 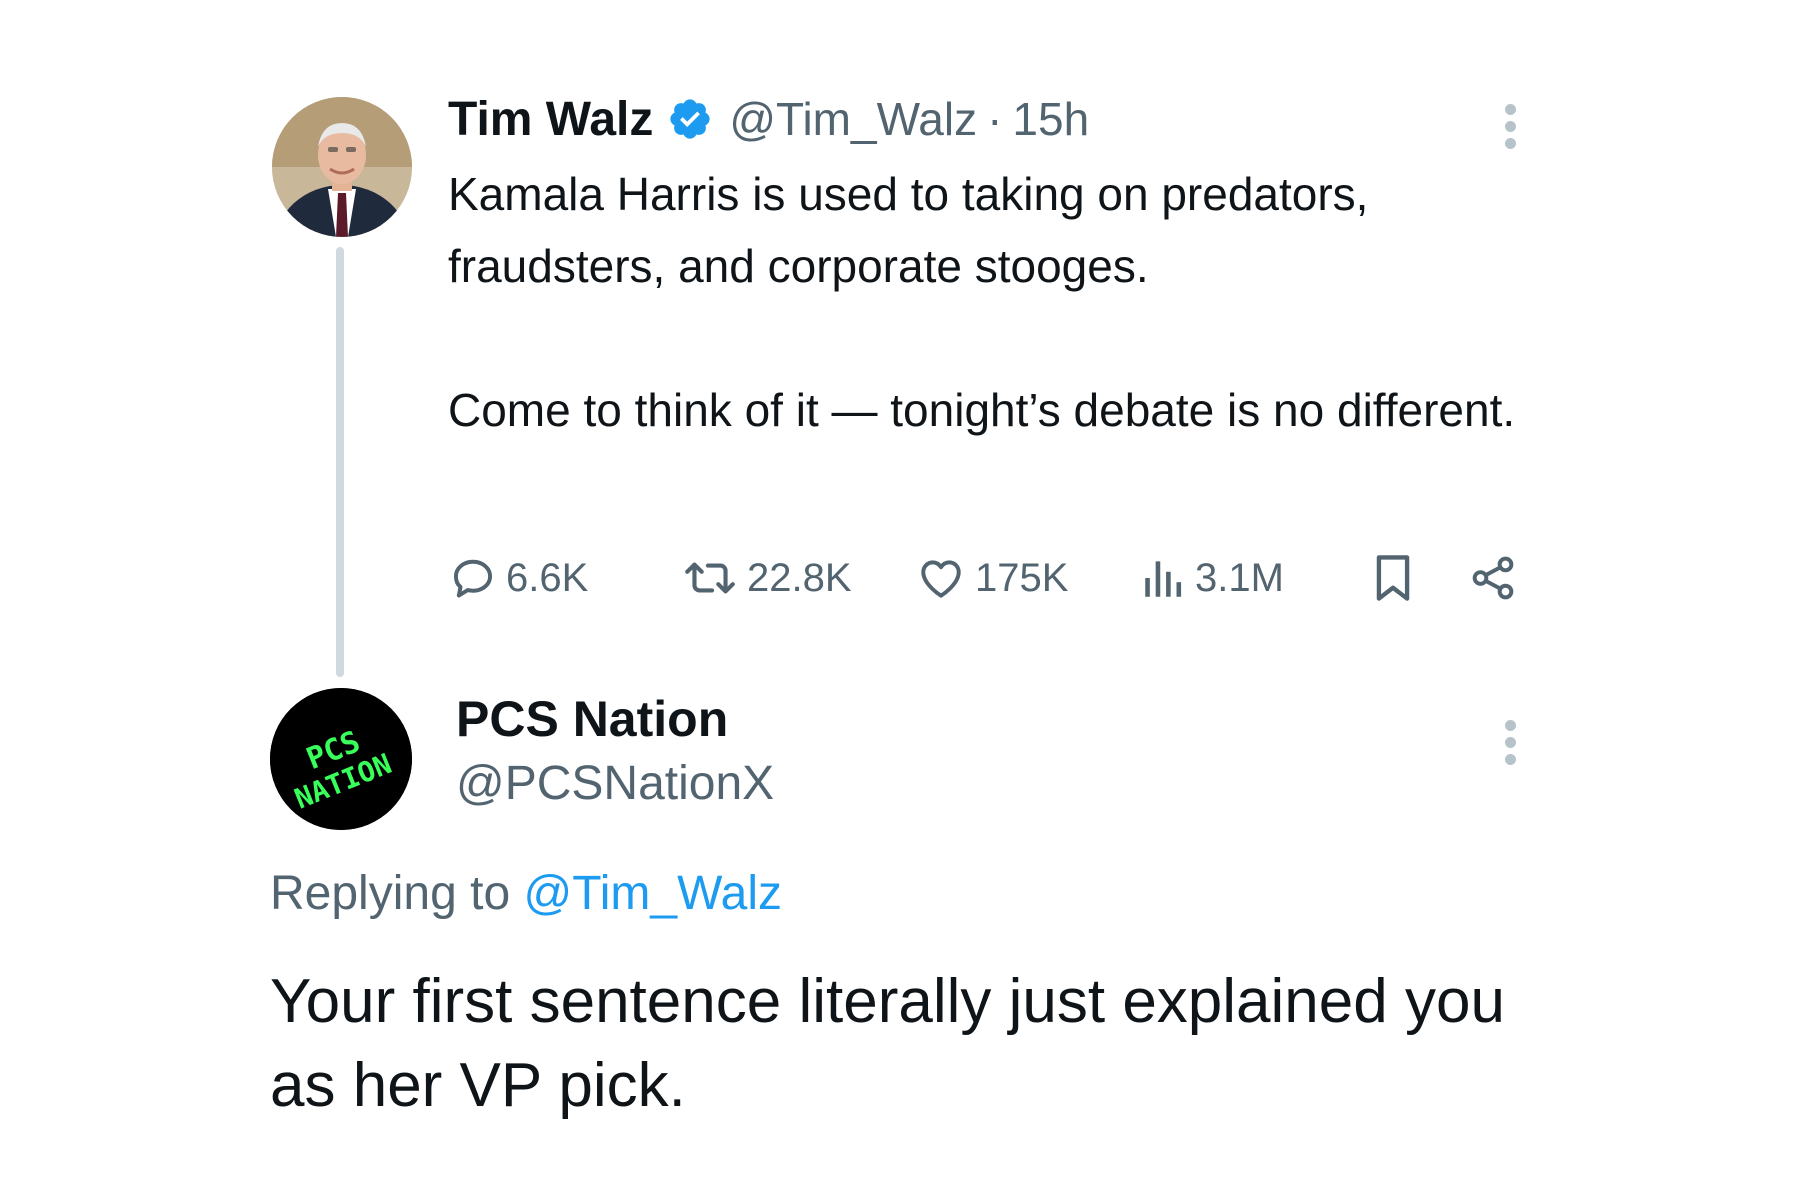 I want to click on reply-button: 6.6K, so click(x=518, y=578).